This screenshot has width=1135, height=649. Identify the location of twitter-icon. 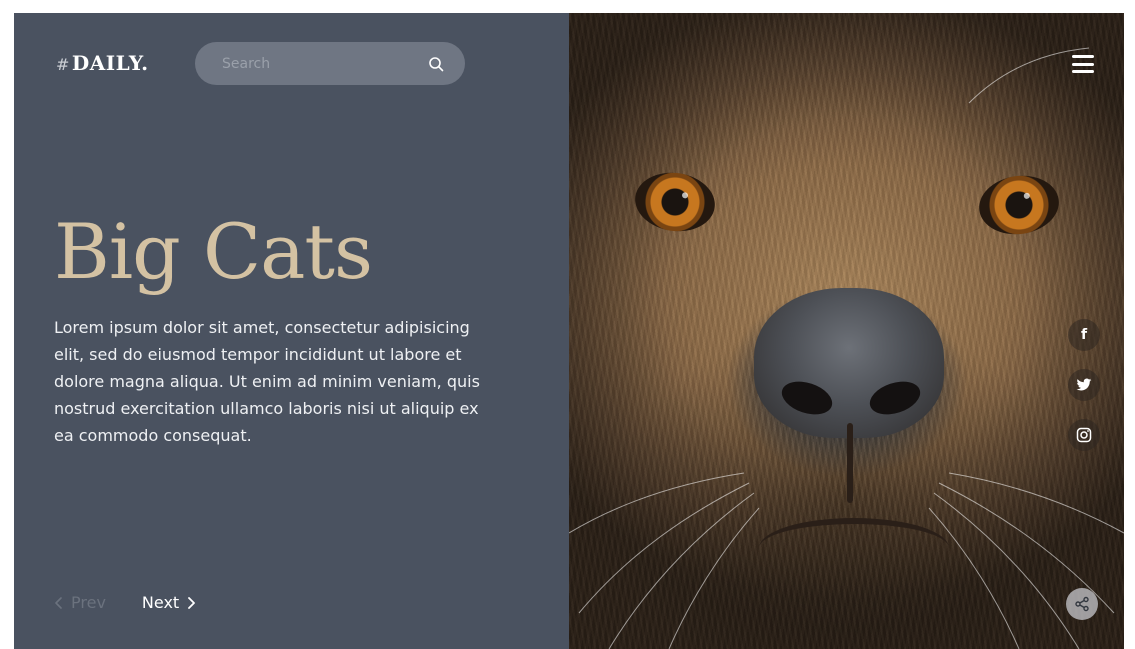
(1084, 385).